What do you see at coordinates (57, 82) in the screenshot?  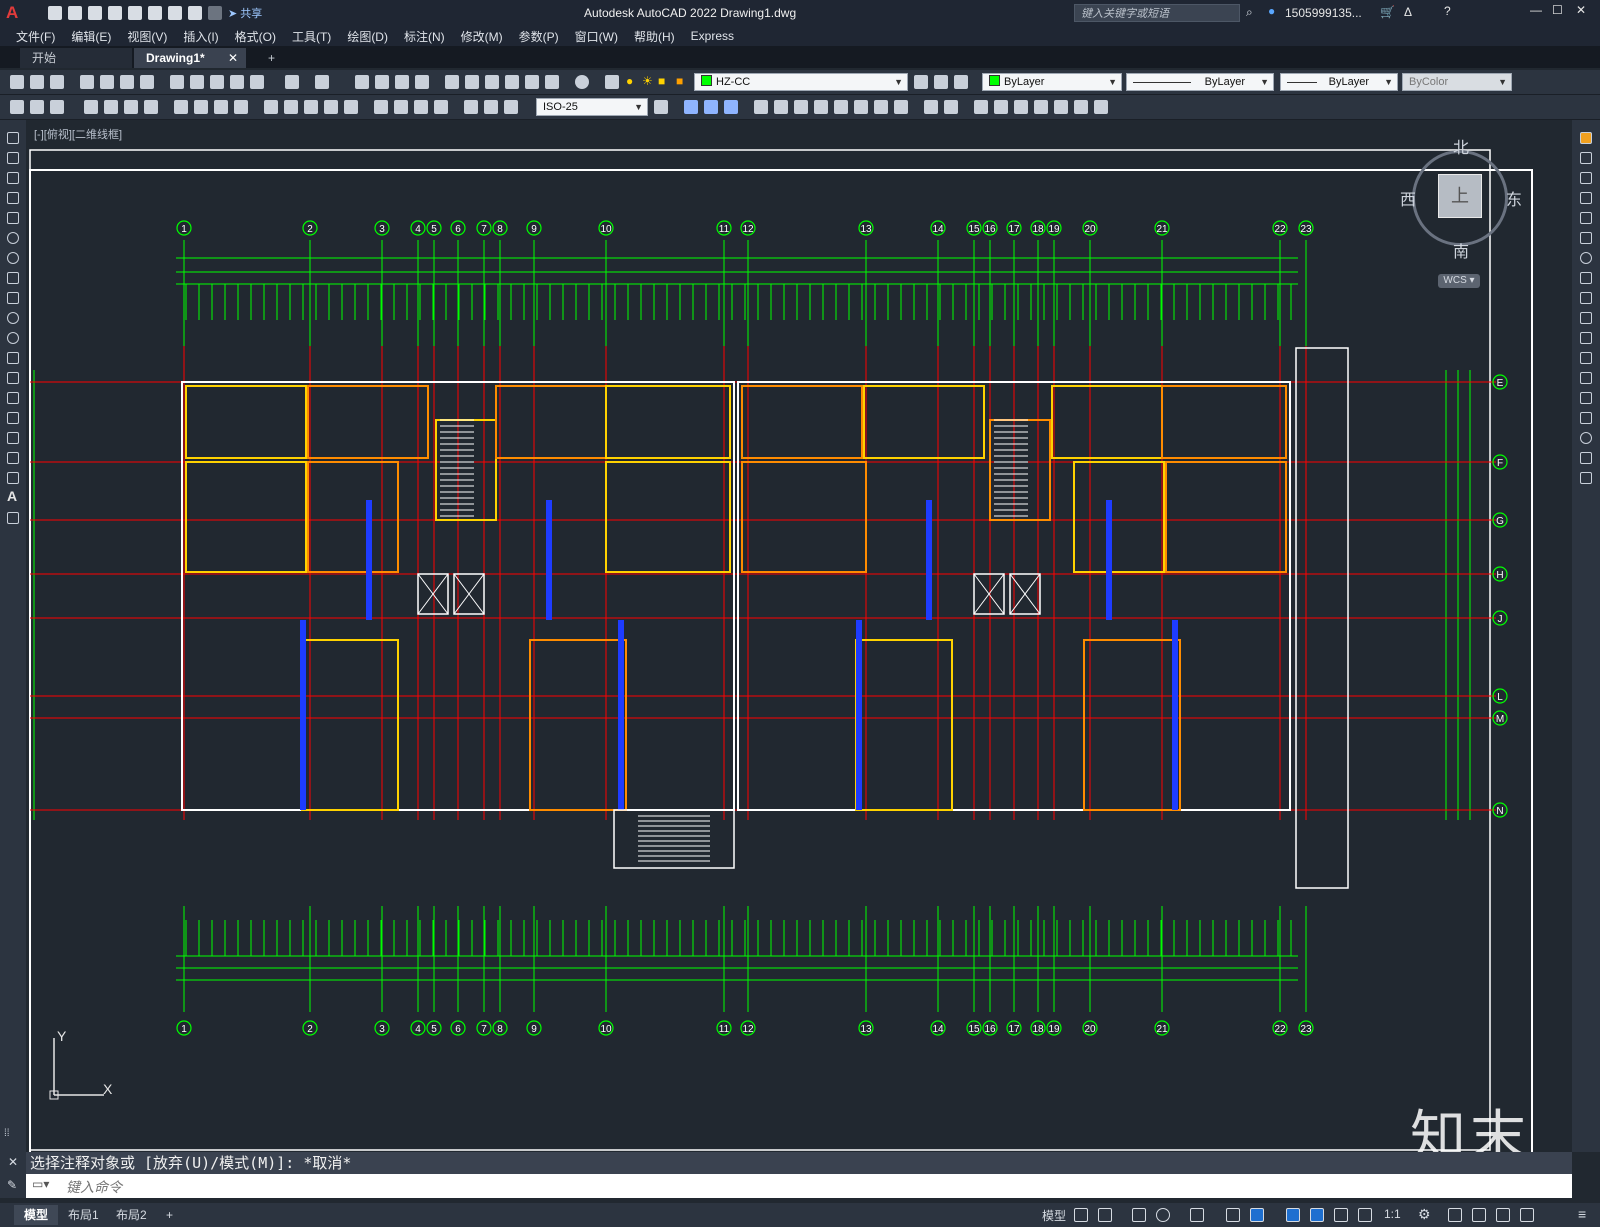 I see `save-icon` at bounding box center [57, 82].